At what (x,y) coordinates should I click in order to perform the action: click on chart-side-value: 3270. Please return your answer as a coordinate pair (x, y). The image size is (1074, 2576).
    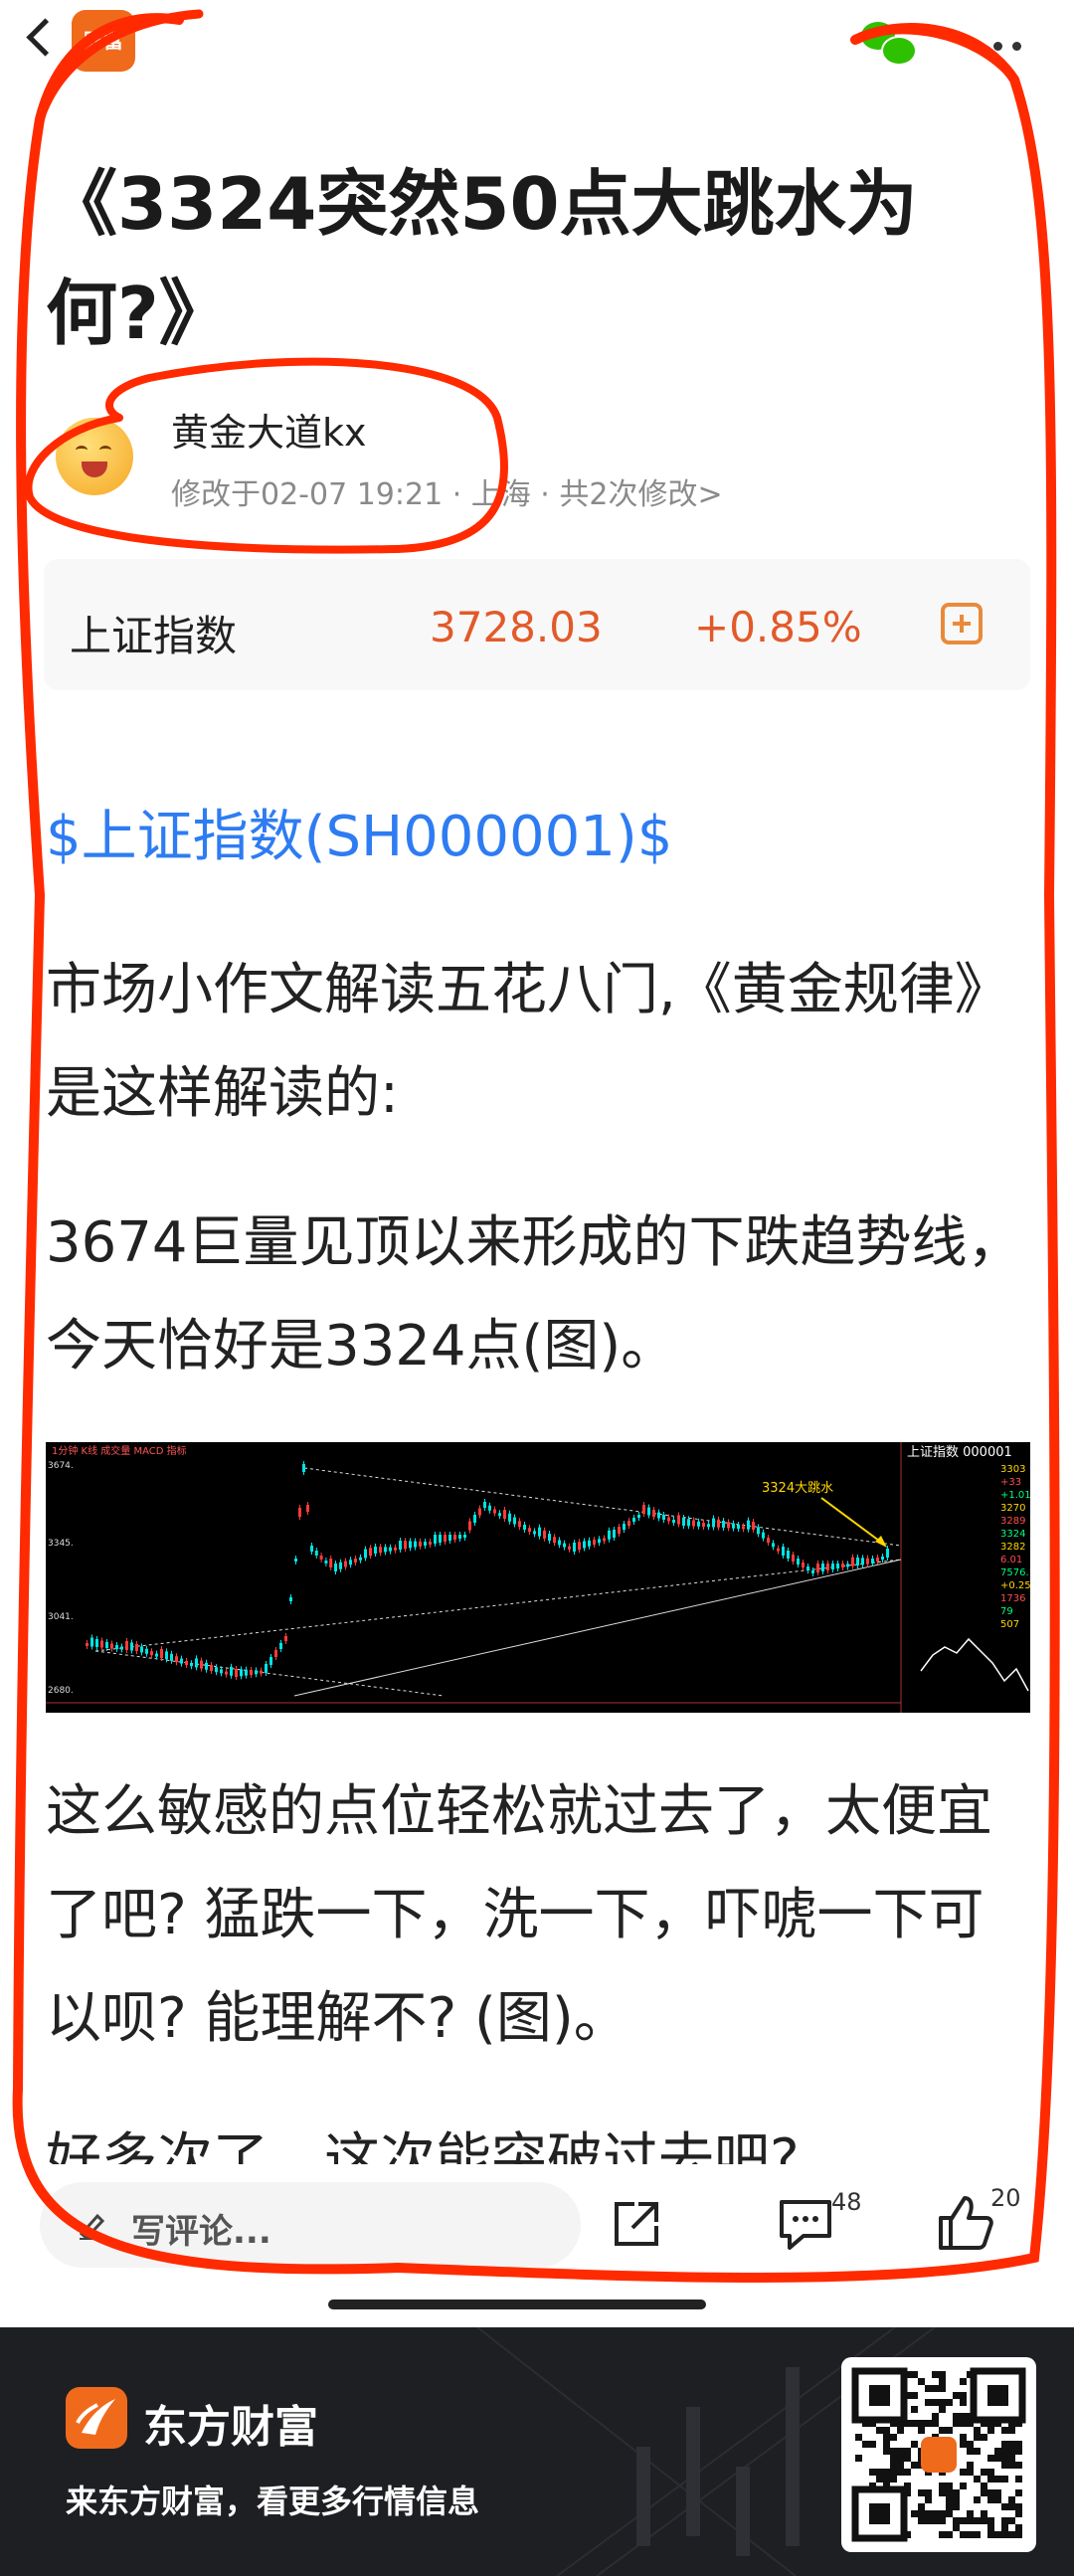
    Looking at the image, I should click on (1012, 1508).